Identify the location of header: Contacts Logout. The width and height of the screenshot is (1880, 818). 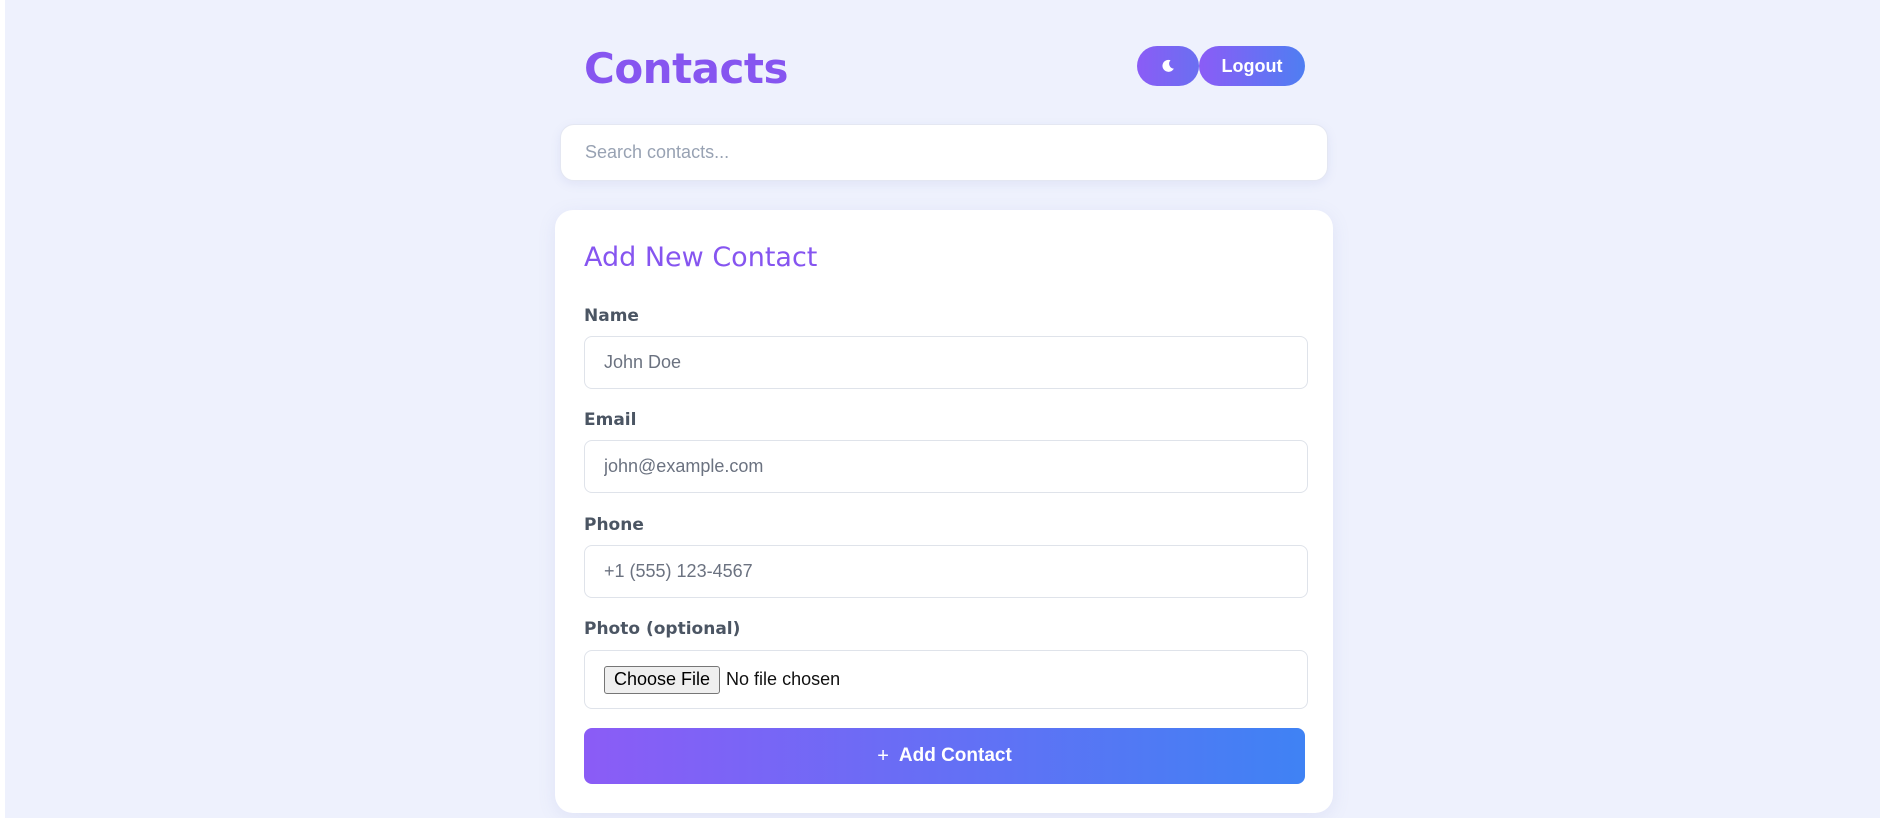
(944, 67).